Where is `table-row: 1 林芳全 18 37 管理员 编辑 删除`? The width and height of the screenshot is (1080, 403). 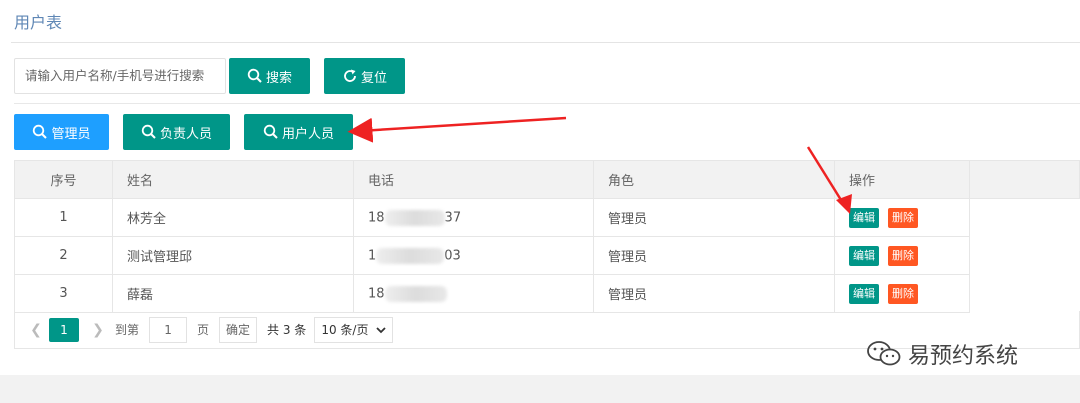
table-row: 1 林芳全 18 37 管理员 编辑 删除 is located at coordinates (547, 217).